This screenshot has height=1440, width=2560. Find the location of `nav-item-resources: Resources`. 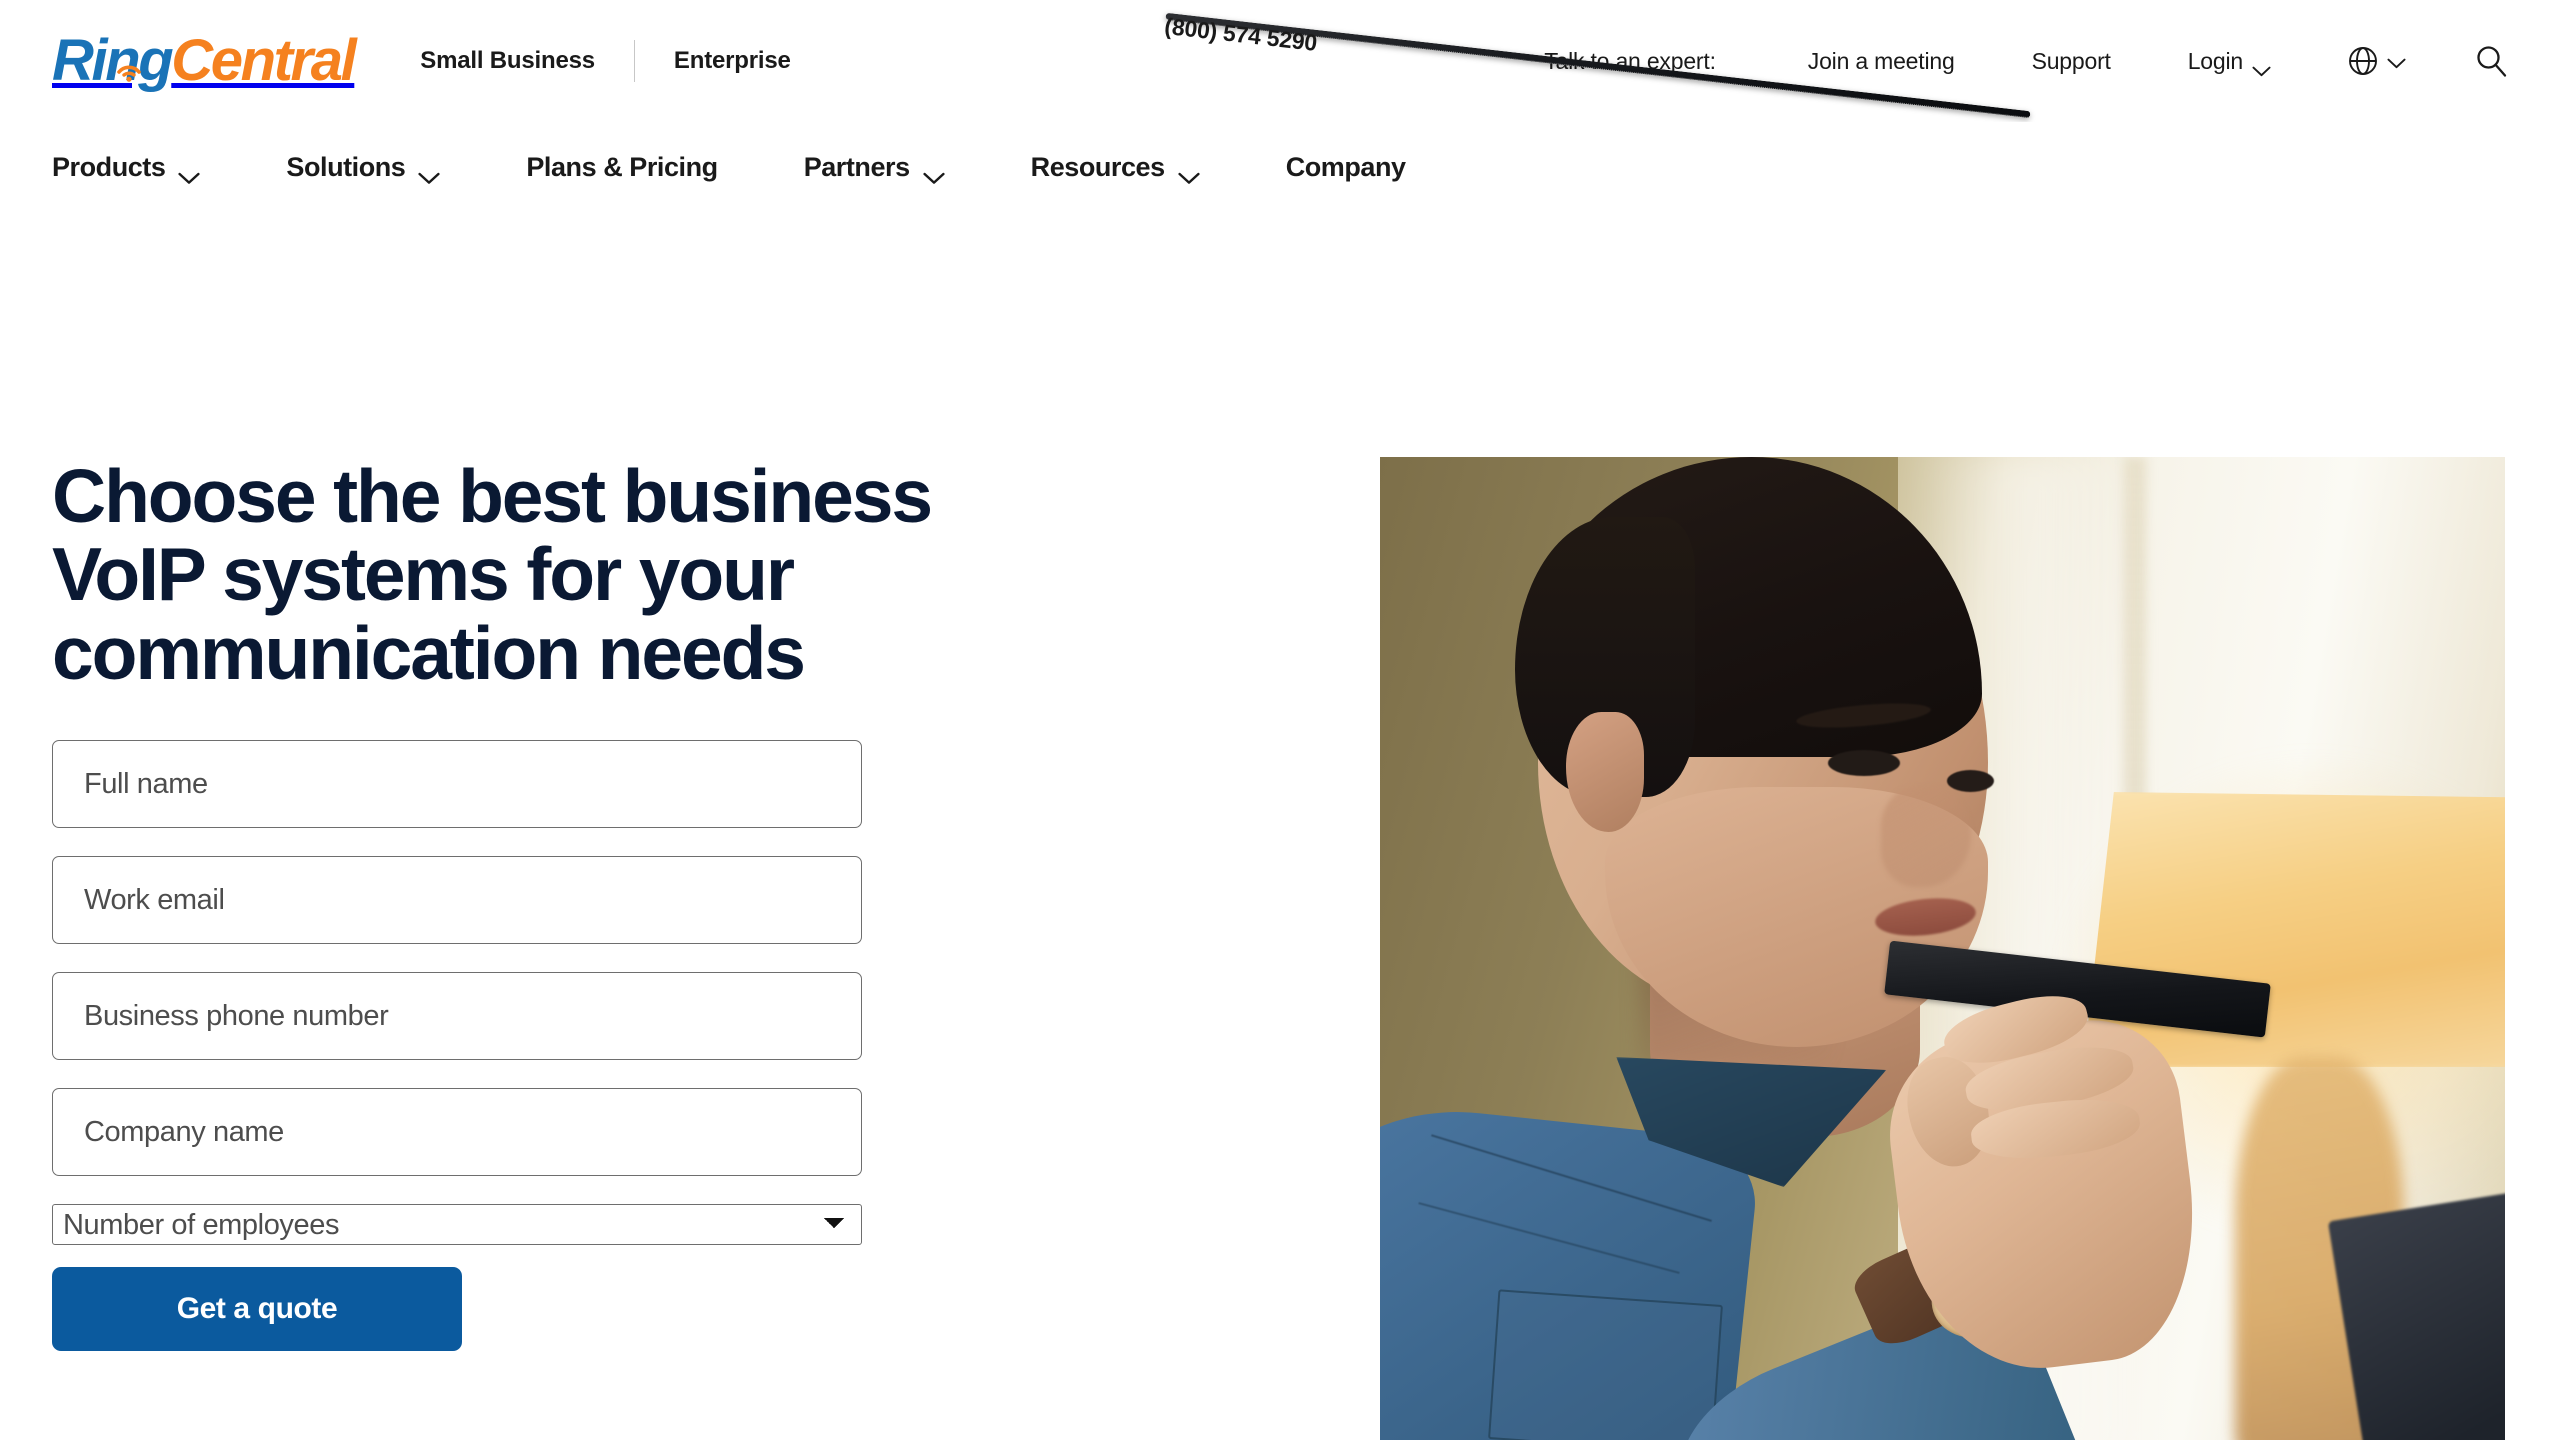

nav-item-resources: Resources is located at coordinates (1115, 167).